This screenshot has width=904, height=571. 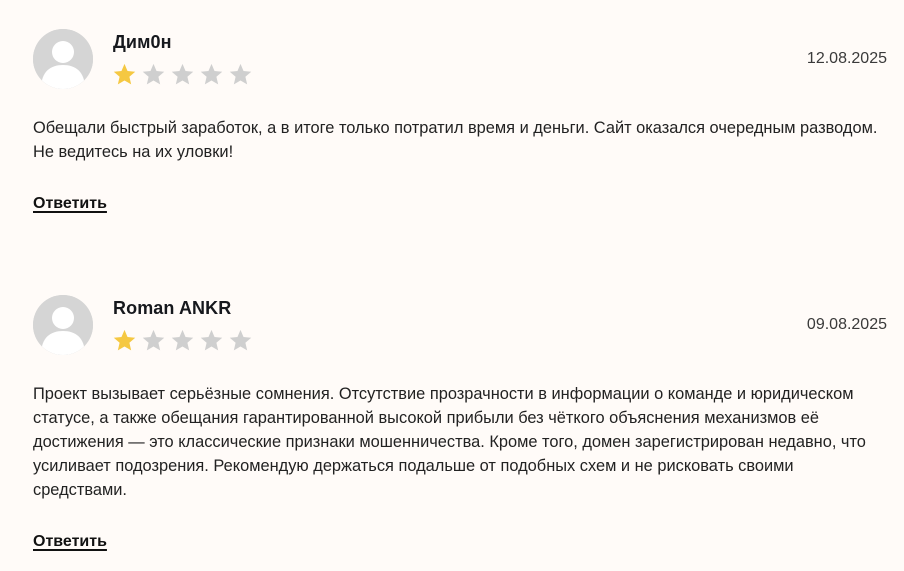 I want to click on comment-author: Roman ANKR, so click(x=172, y=308).